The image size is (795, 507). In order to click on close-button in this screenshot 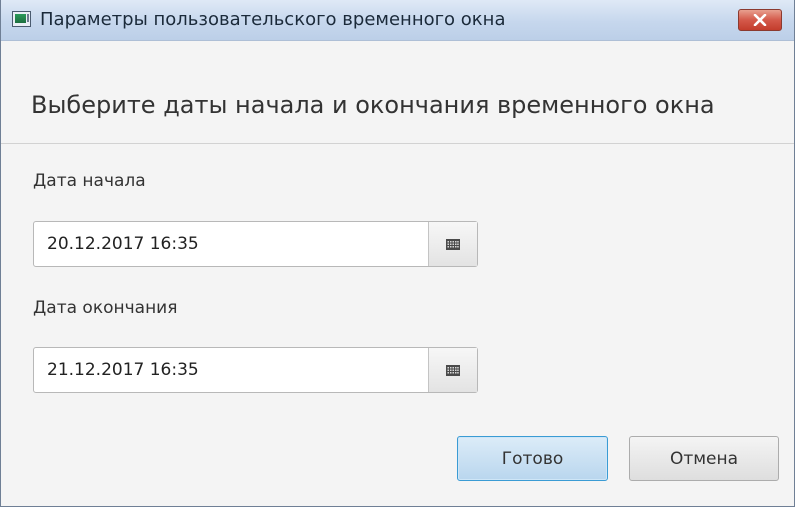, I will do `click(760, 20)`.